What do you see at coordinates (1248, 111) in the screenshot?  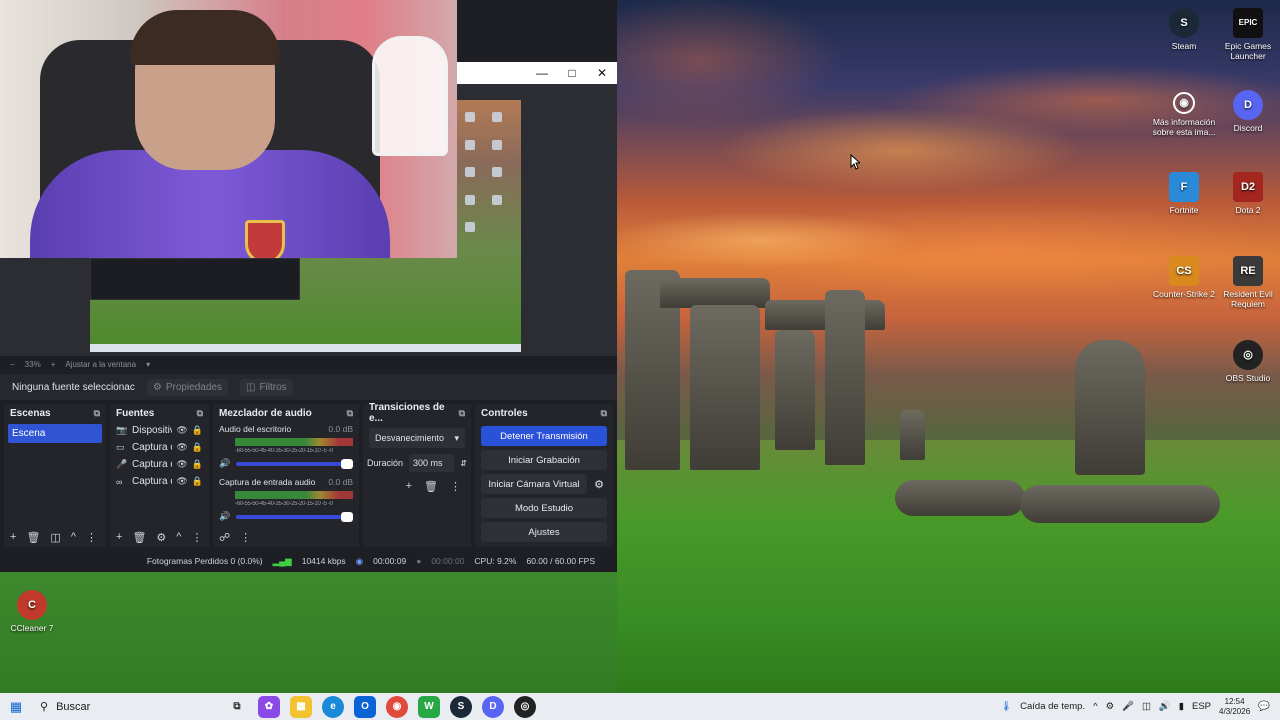 I see `desktop-icon-discord: D Discord` at bounding box center [1248, 111].